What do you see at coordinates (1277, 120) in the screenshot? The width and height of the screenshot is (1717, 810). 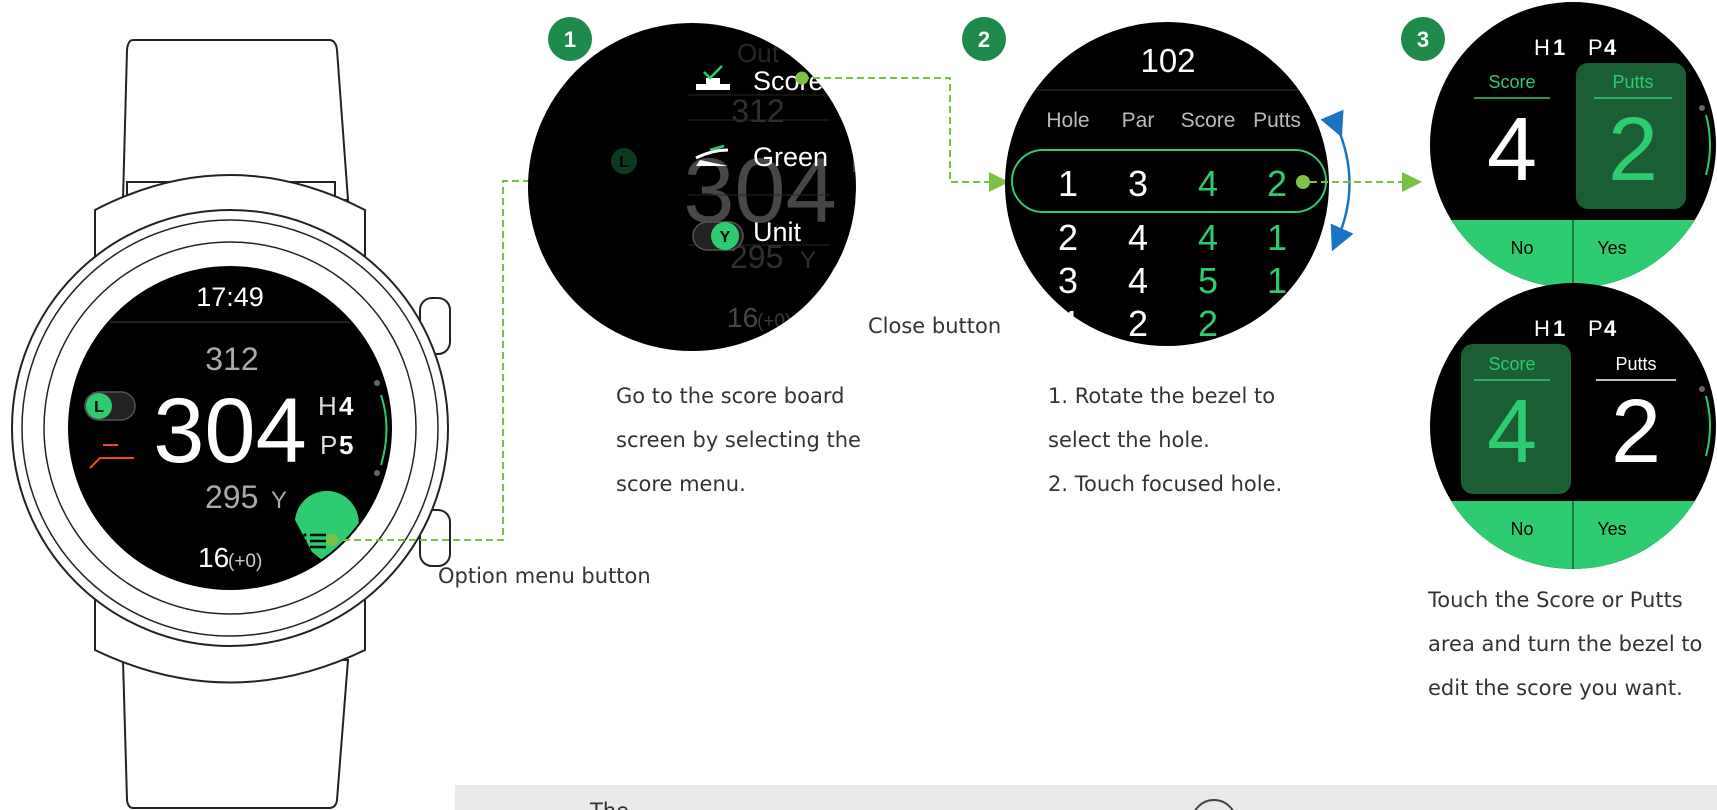 I see `scoreboard-header: Putts` at bounding box center [1277, 120].